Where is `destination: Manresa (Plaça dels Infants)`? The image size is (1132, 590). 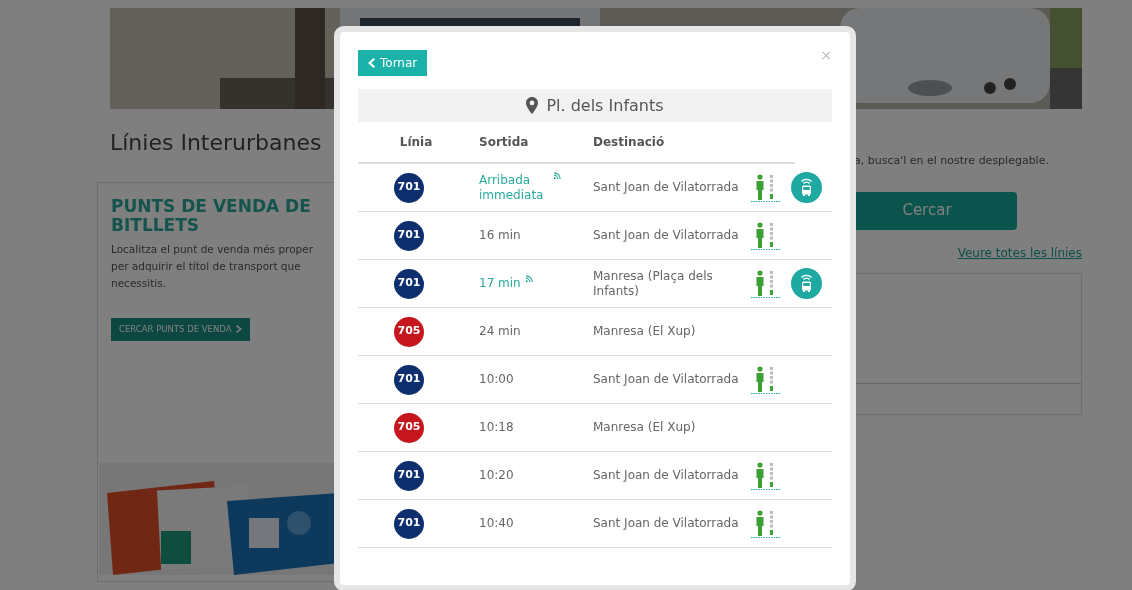
destination: Manresa (Plaça dels Infants) is located at coordinates (653, 283).